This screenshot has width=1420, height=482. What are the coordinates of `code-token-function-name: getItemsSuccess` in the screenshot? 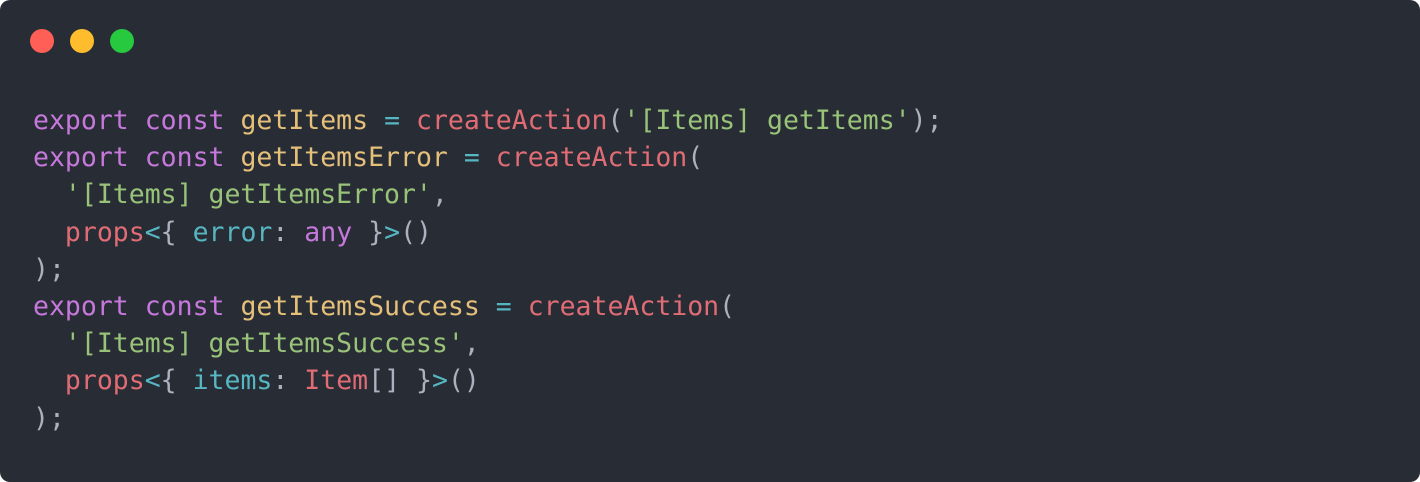 It's located at (360, 306).